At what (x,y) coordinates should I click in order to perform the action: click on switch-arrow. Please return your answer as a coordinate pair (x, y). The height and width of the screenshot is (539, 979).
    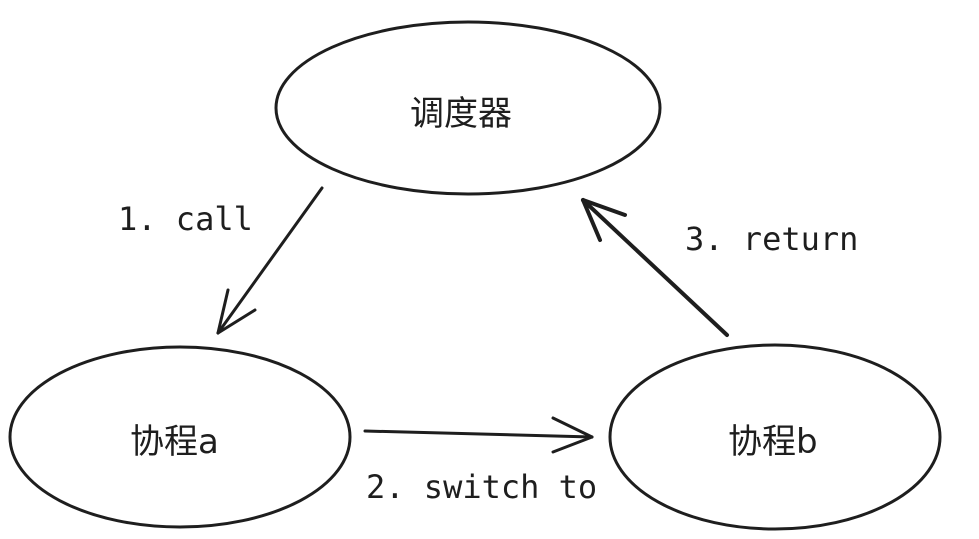
    Looking at the image, I should click on (478, 435).